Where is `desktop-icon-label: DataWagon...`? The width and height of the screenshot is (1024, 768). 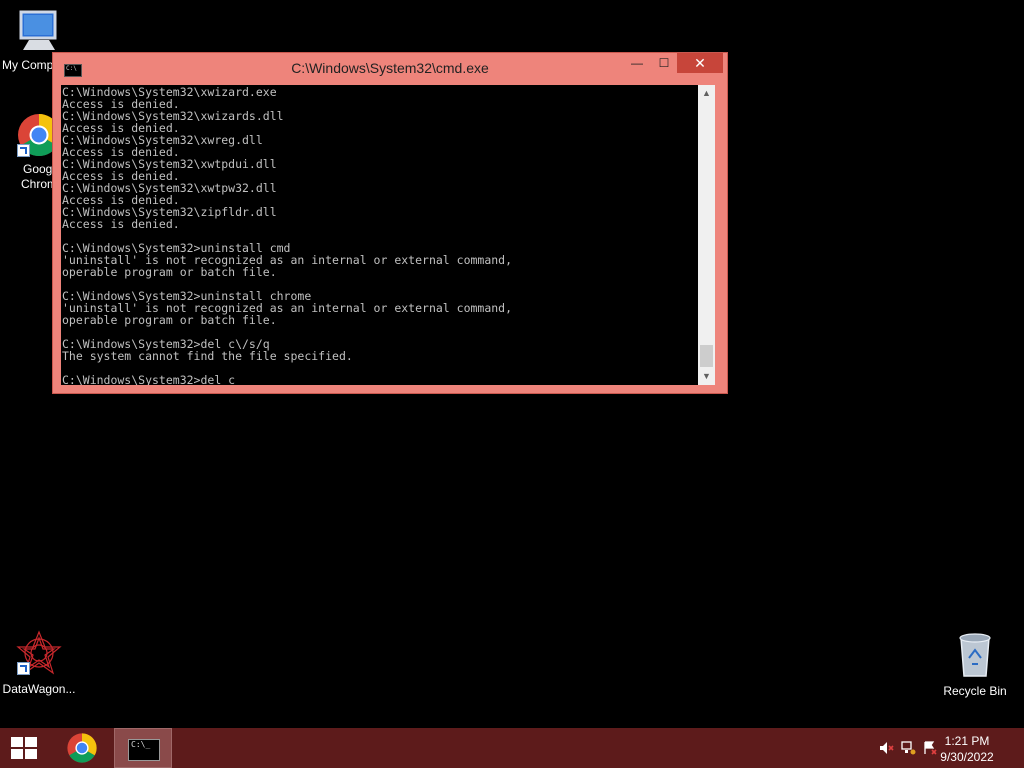
desktop-icon-label: DataWagon... is located at coordinates (39, 689).